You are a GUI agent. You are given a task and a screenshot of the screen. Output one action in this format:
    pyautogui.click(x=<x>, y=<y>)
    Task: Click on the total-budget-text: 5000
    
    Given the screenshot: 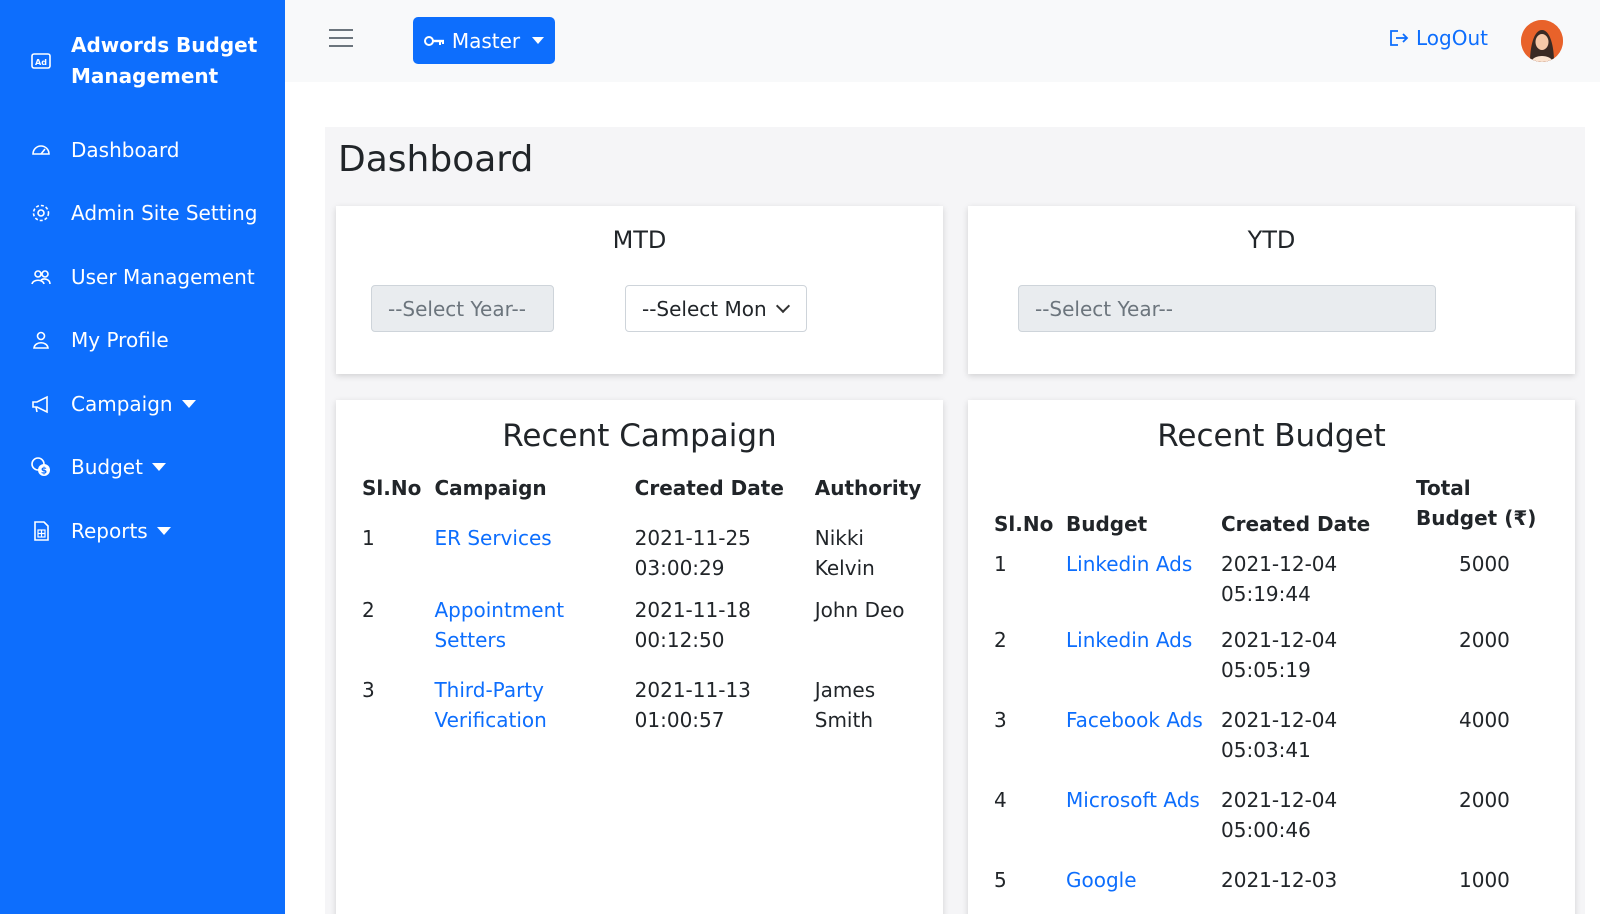 What is the action you would take?
    pyautogui.click(x=1484, y=564)
    